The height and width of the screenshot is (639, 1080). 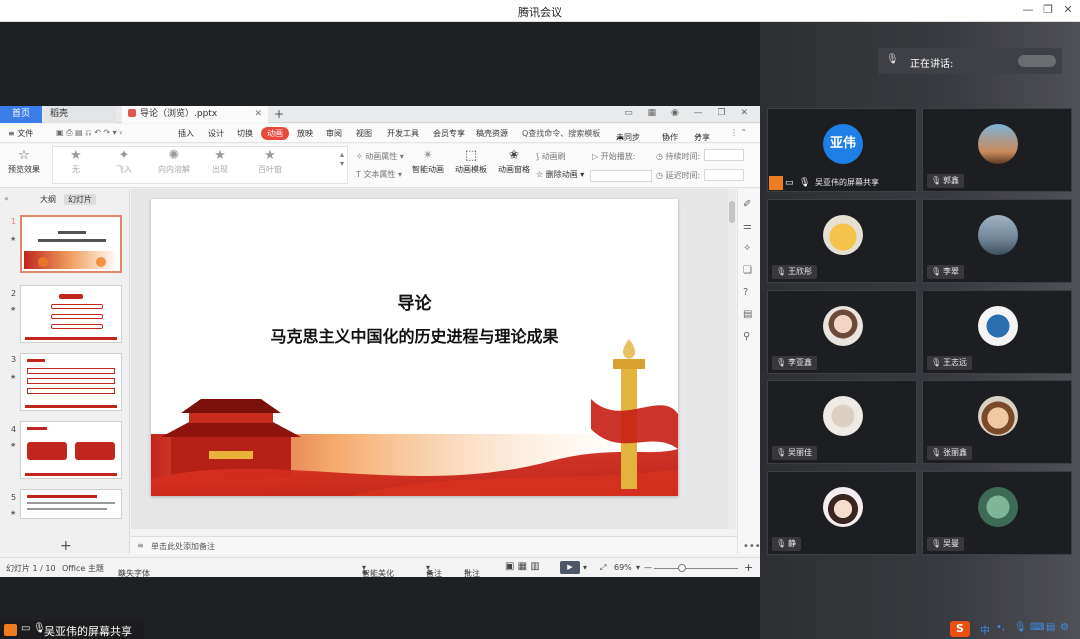 What do you see at coordinates (378, 570) in the screenshot?
I see `smart-beautify-button: ◈ 智能美化 ▾` at bounding box center [378, 570].